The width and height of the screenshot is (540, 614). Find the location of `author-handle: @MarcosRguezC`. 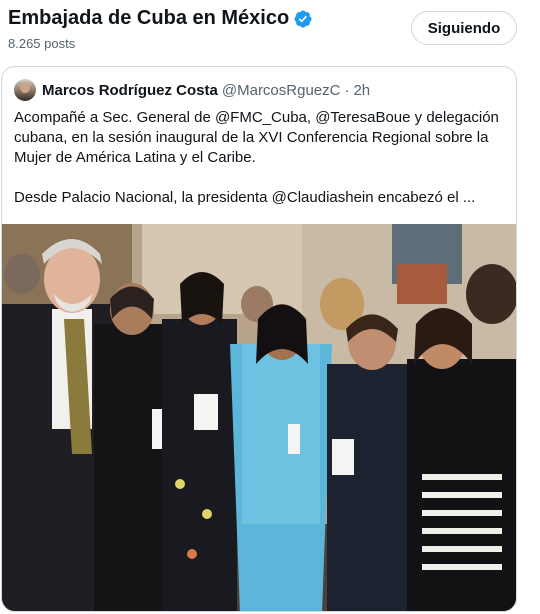

author-handle: @MarcosRguezC is located at coordinates (281, 90).